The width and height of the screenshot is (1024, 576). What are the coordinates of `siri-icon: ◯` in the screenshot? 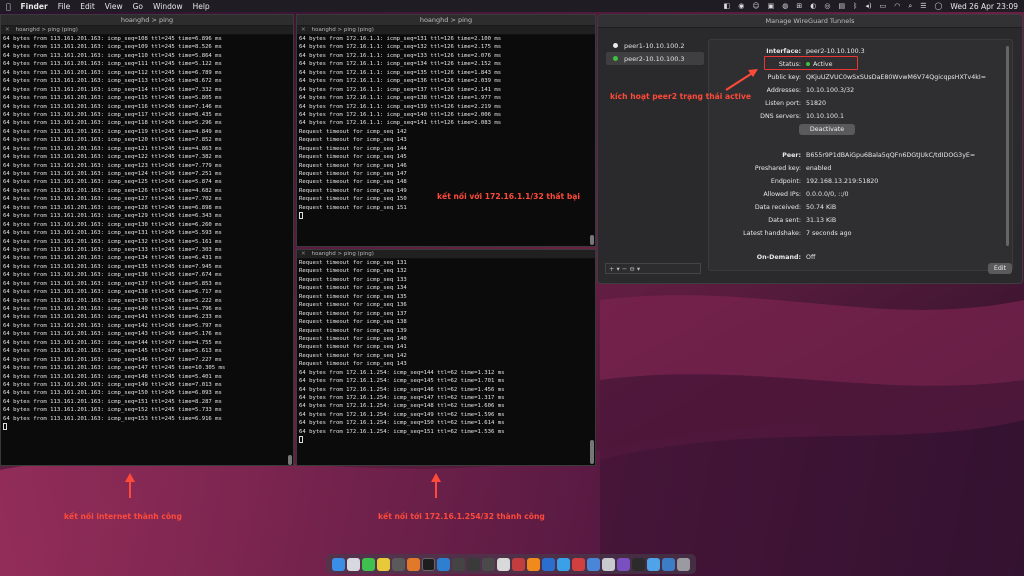 It's located at (939, 6).